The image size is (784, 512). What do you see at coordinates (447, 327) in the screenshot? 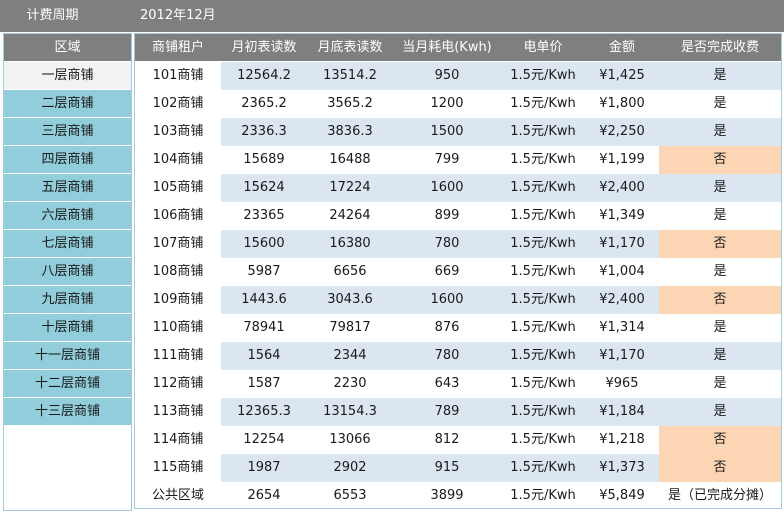
I see `cell-consumption: 876` at bounding box center [447, 327].